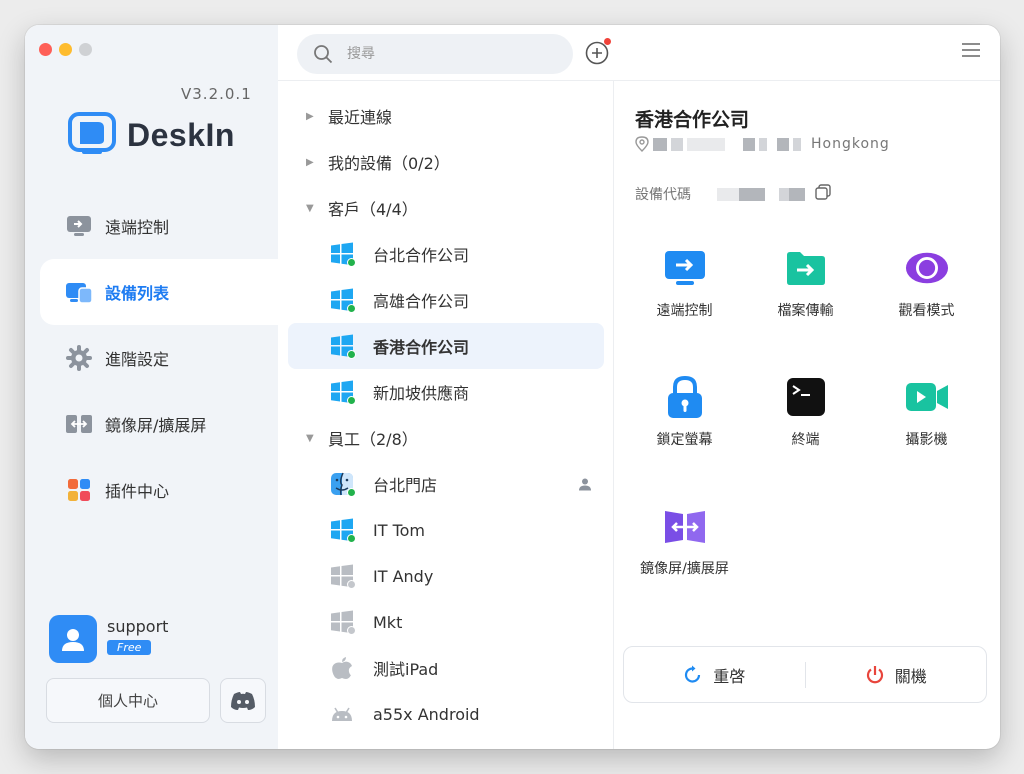 This screenshot has height=774, width=1024. What do you see at coordinates (138, 626) in the screenshot?
I see `user-name: support` at bounding box center [138, 626].